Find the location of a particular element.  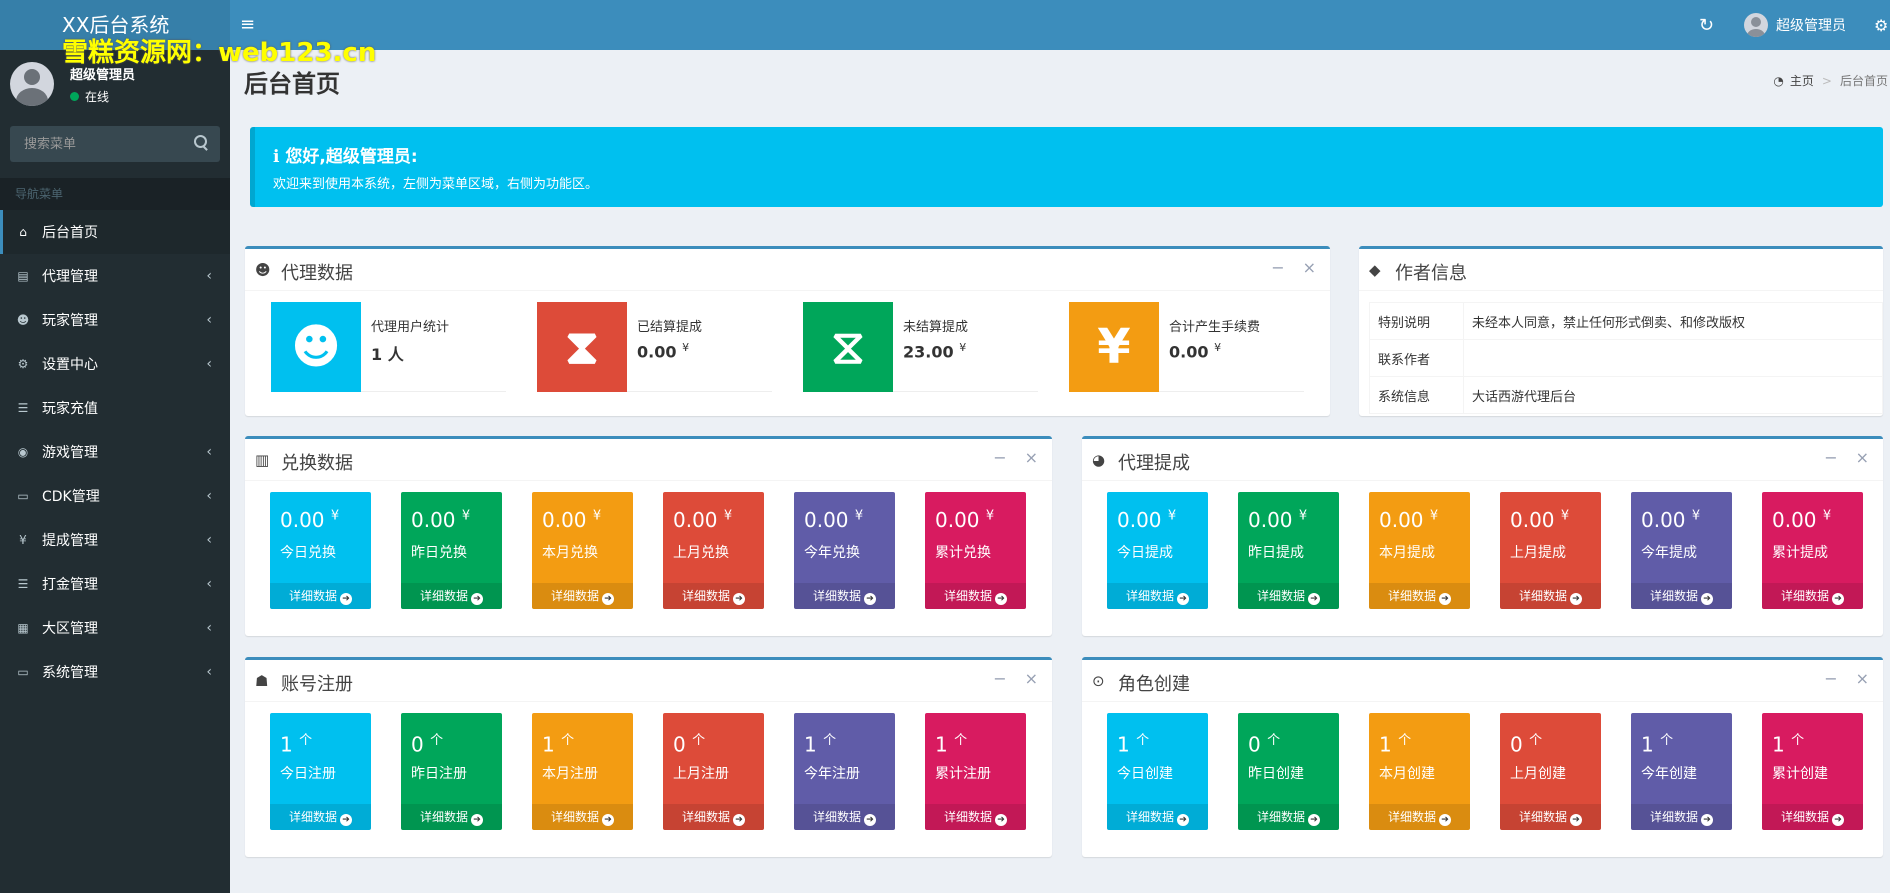

breadcrumb: ◔ 主页 > 后台首页 is located at coordinates (1830, 80).